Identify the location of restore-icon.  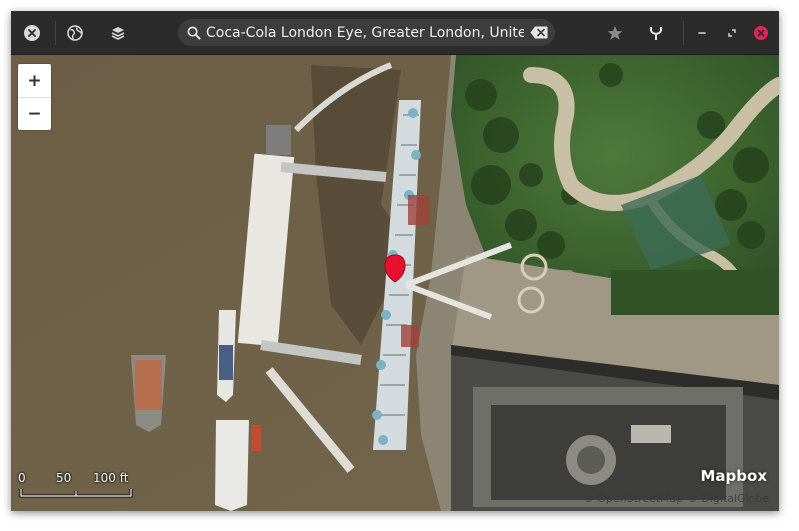
(732, 33).